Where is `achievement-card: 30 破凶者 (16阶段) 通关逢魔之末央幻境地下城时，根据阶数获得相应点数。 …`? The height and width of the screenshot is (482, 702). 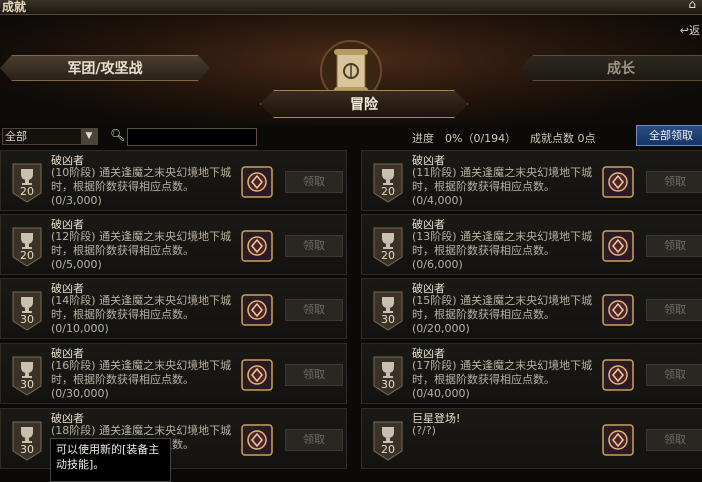 achievement-card: 30 破凶者 (16阶段) 通关逢魔之末央幻境地下城时，根据阶数获得相应点数。 … is located at coordinates (173, 373).